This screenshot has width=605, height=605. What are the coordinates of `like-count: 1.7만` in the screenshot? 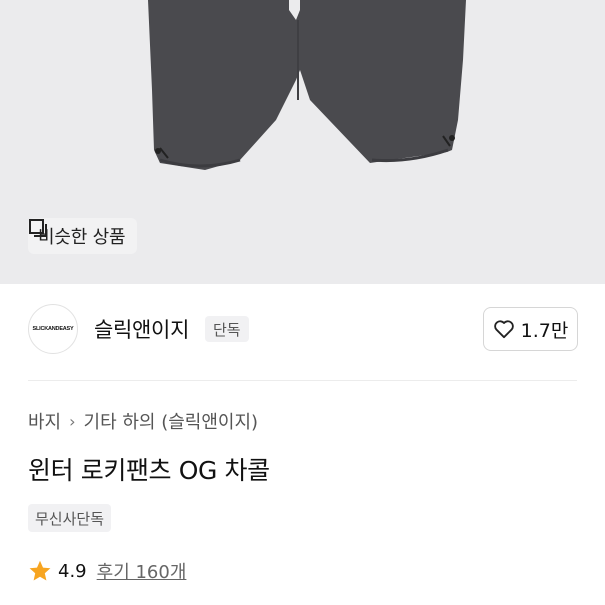 It's located at (544, 330).